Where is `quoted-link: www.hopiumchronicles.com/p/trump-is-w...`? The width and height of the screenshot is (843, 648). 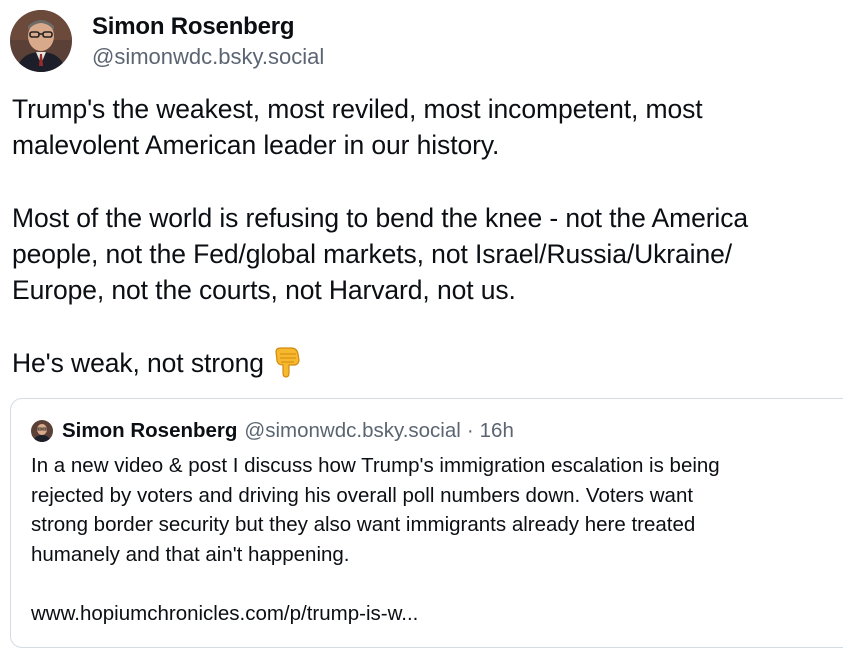
quoted-link: www.hopiumchronicles.com/p/trump-is-w... is located at coordinates (437, 614).